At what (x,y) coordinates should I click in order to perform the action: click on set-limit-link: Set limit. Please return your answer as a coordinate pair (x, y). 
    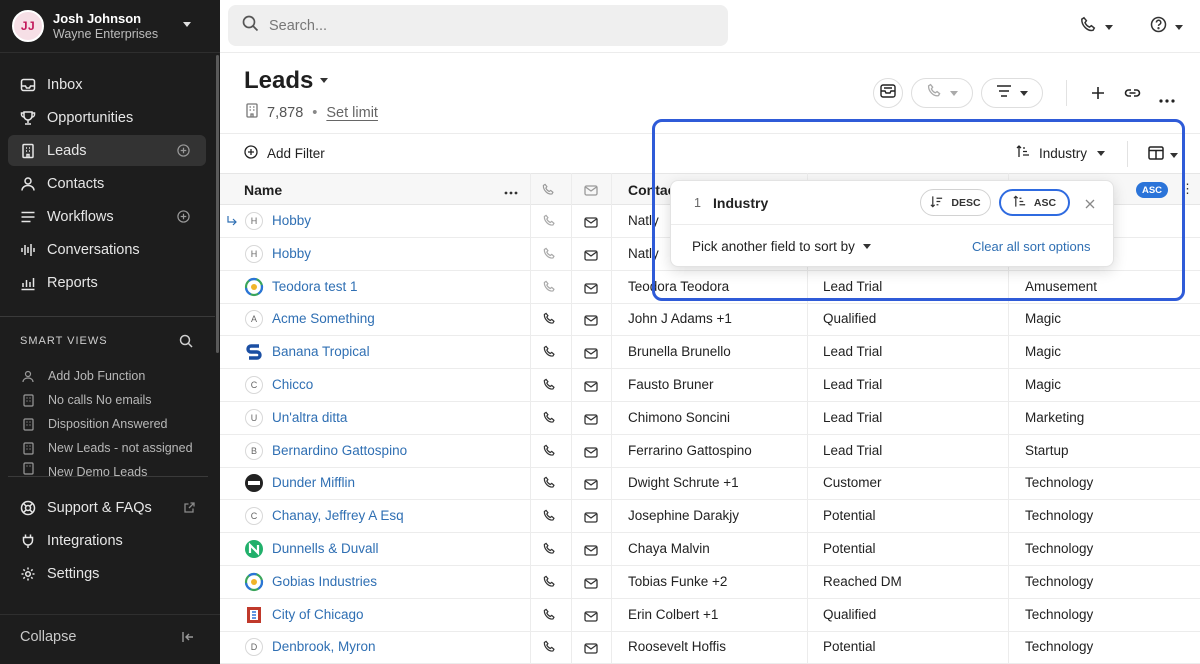
    Looking at the image, I should click on (352, 113).